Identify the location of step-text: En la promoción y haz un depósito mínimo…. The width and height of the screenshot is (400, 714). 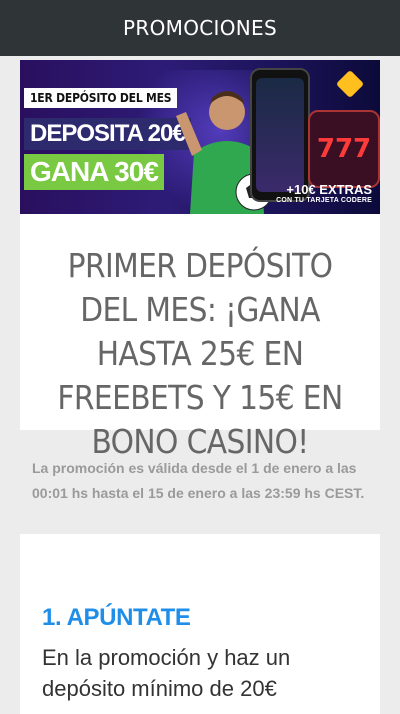
(166, 673).